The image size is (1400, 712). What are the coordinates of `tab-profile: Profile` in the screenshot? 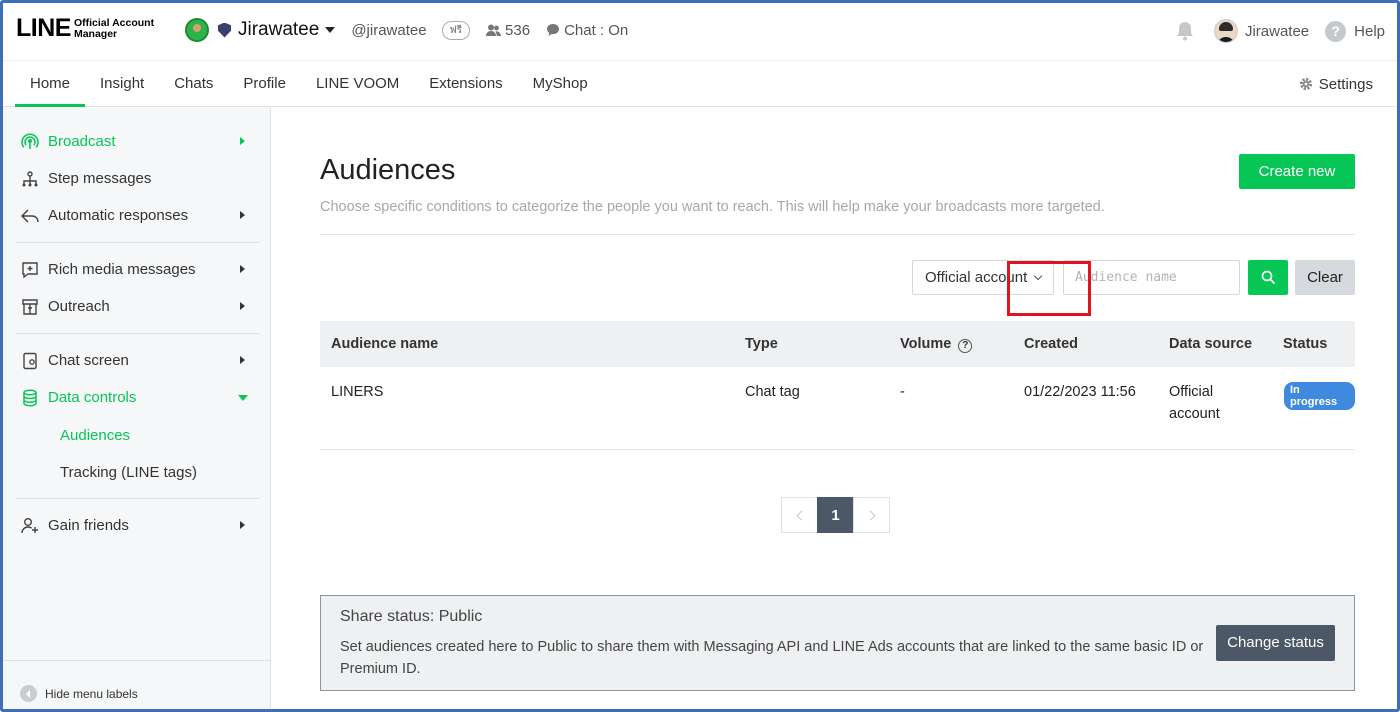 It's located at (264, 84).